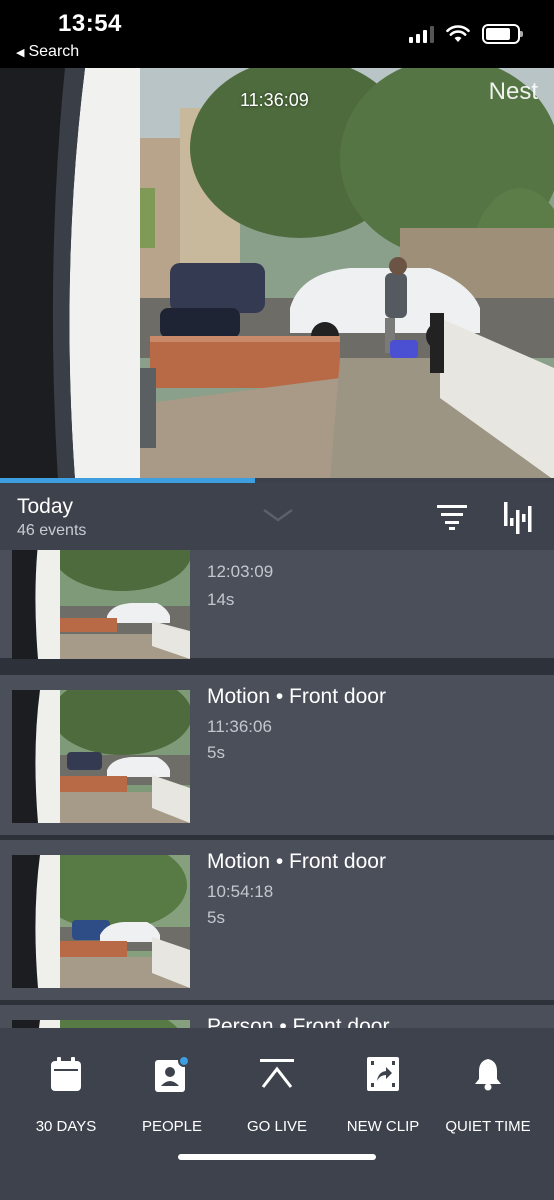  What do you see at coordinates (172, 1074) in the screenshot?
I see `person-badge-icon` at bounding box center [172, 1074].